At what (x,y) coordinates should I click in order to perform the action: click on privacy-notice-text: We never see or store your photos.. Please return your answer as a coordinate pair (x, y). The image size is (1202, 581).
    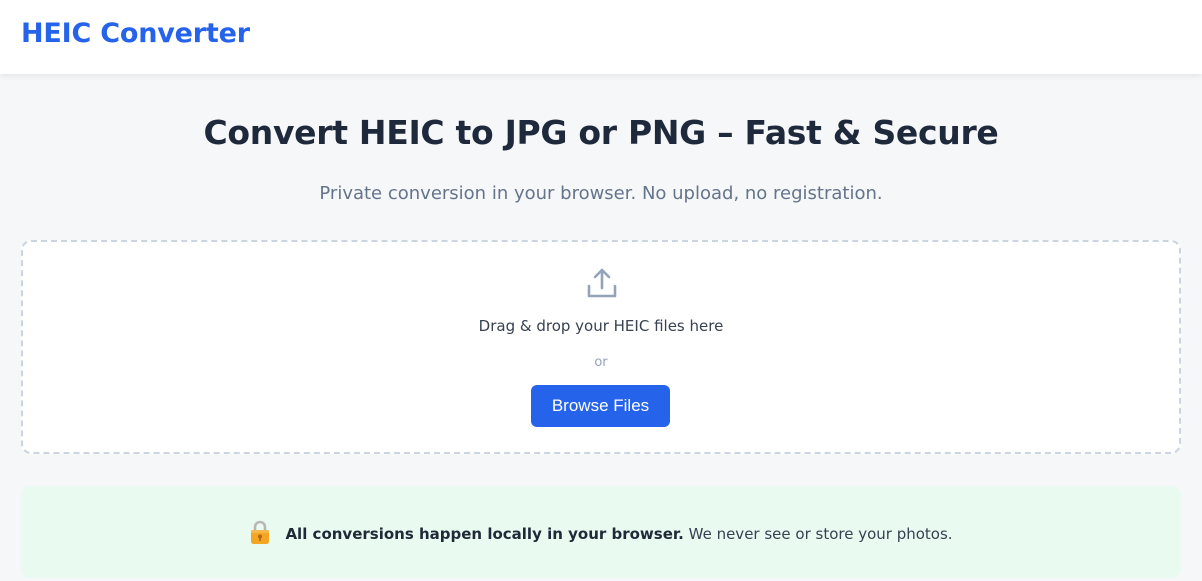
    Looking at the image, I should click on (818, 534).